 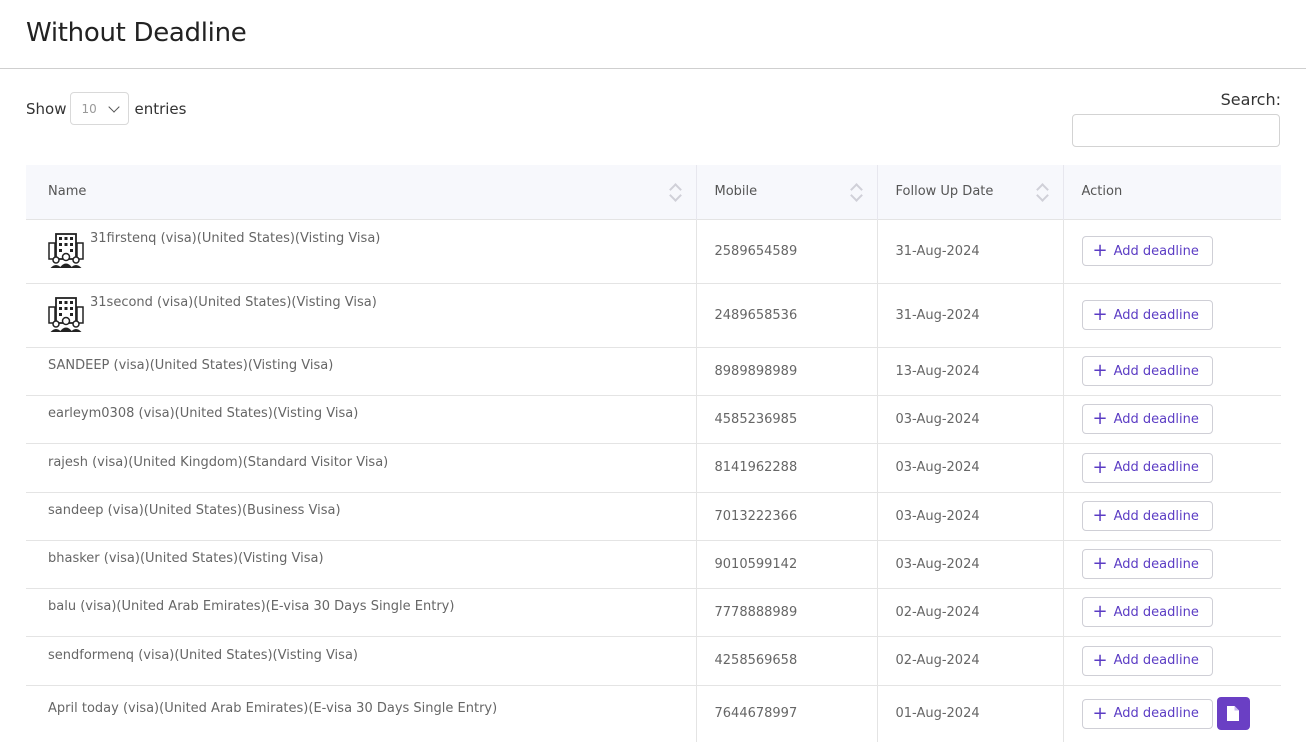 I want to click on document-button, so click(x=1233, y=714).